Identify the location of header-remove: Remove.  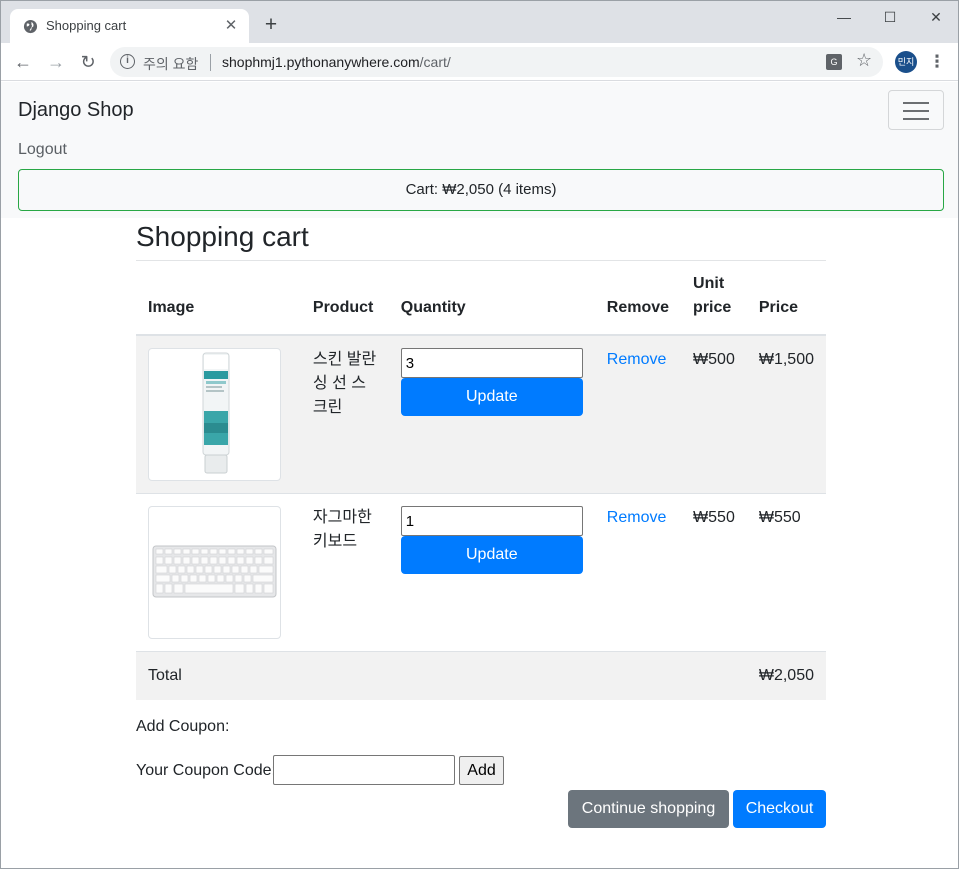
(638, 302).